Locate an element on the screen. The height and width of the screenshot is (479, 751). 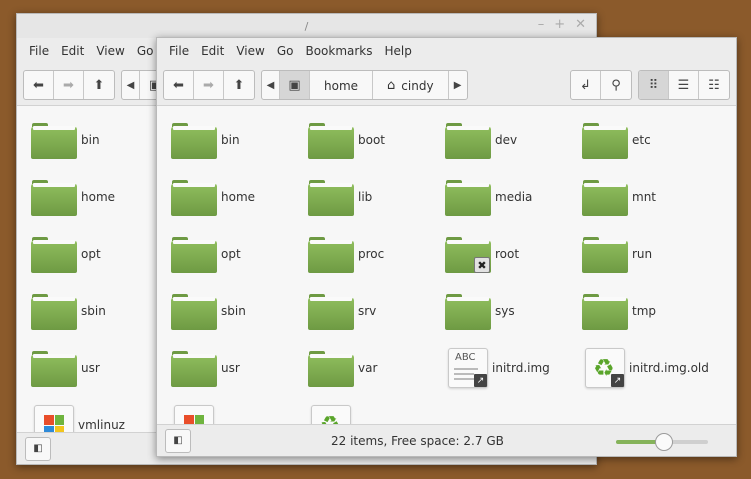
back-window-title: / is located at coordinates (306, 26).